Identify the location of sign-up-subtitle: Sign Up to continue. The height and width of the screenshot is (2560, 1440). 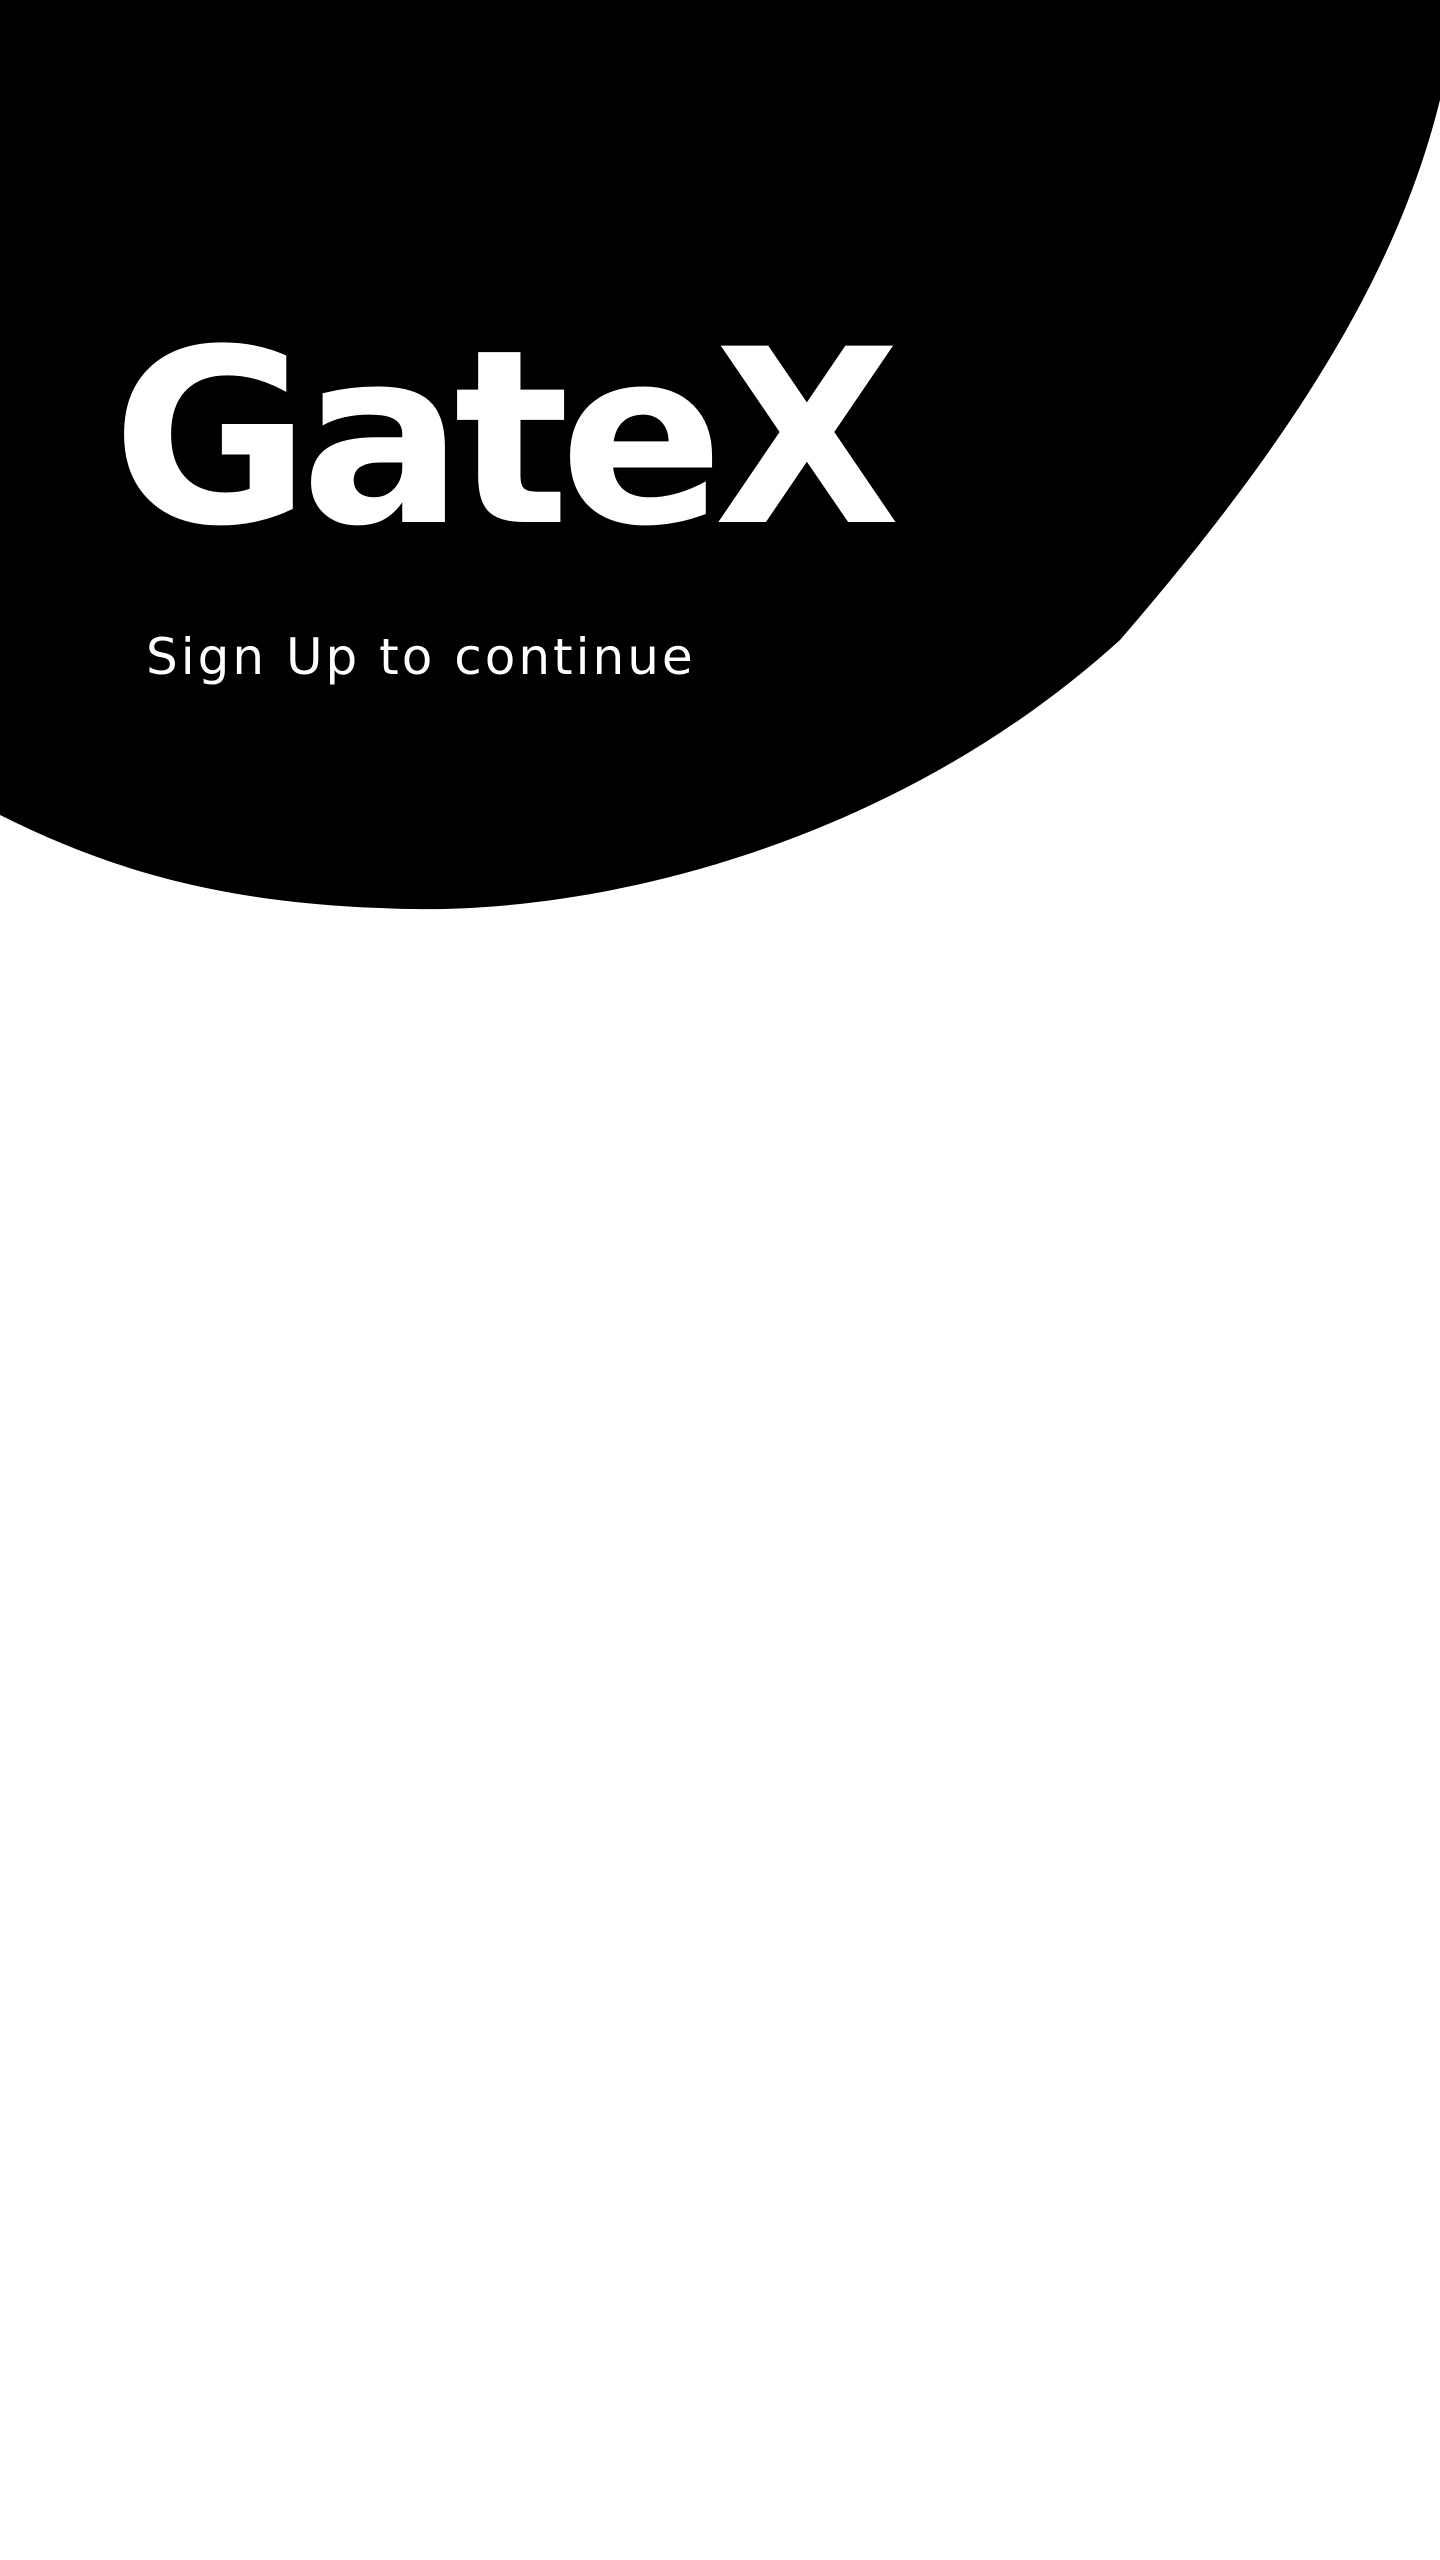
(421, 657).